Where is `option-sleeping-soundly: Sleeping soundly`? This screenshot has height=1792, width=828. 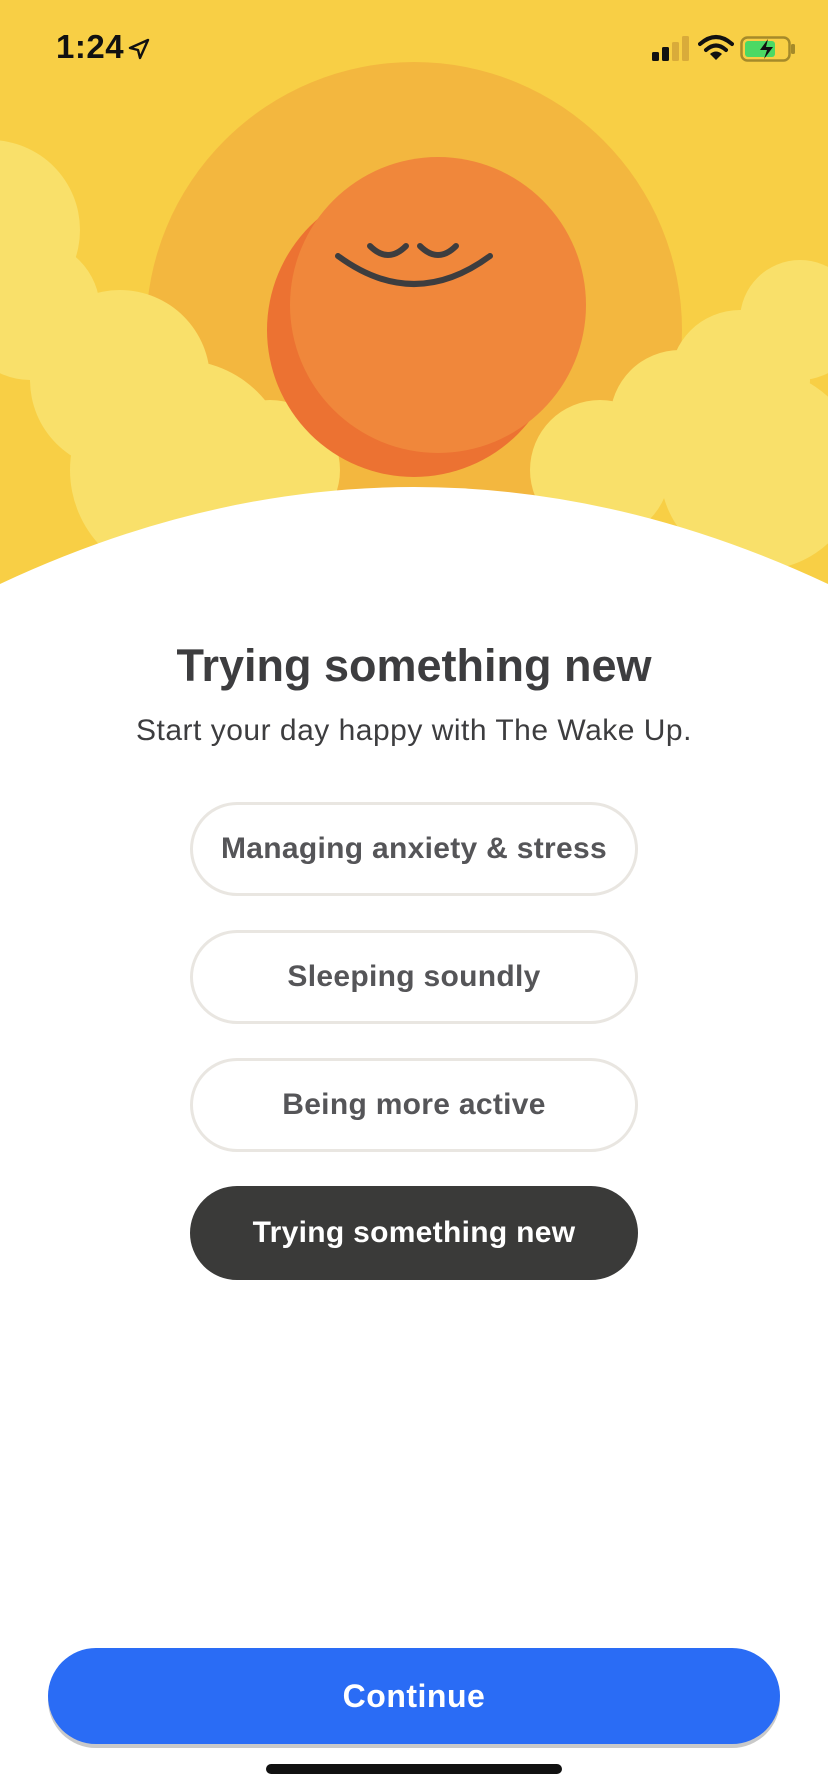 option-sleeping-soundly: Sleeping soundly is located at coordinates (414, 977).